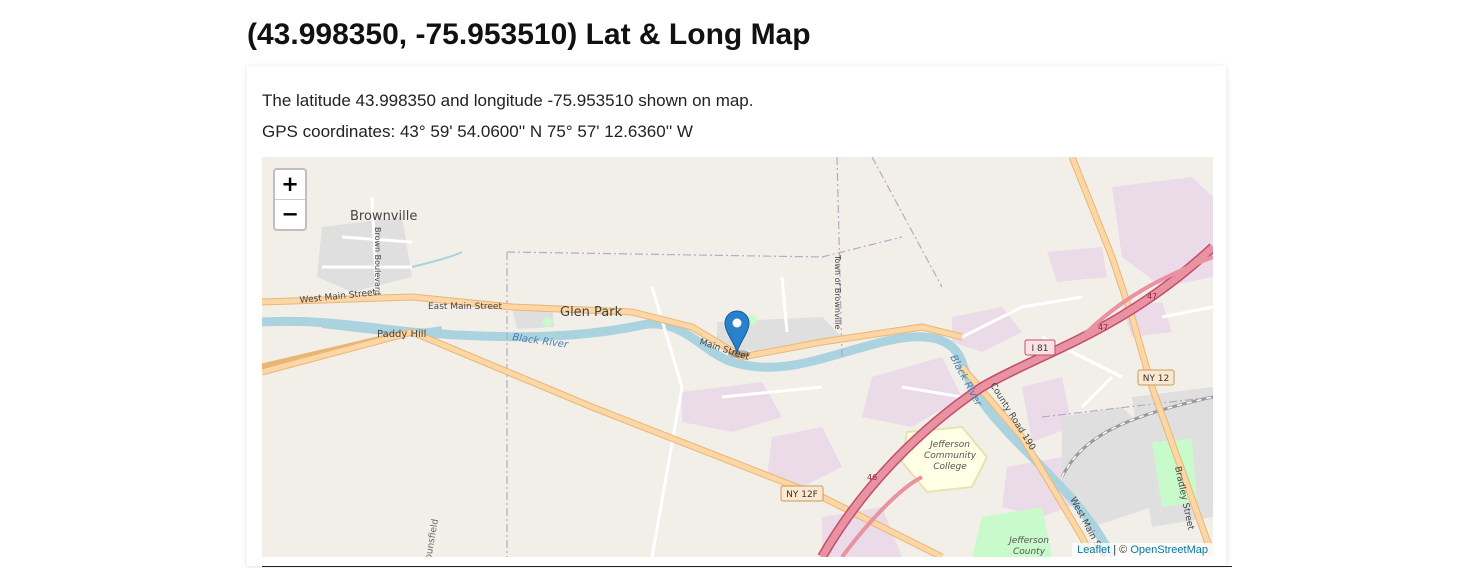 Image resolution: width=1462 pixels, height=568 pixels. I want to click on svg-text: County, so click(1029, 552).